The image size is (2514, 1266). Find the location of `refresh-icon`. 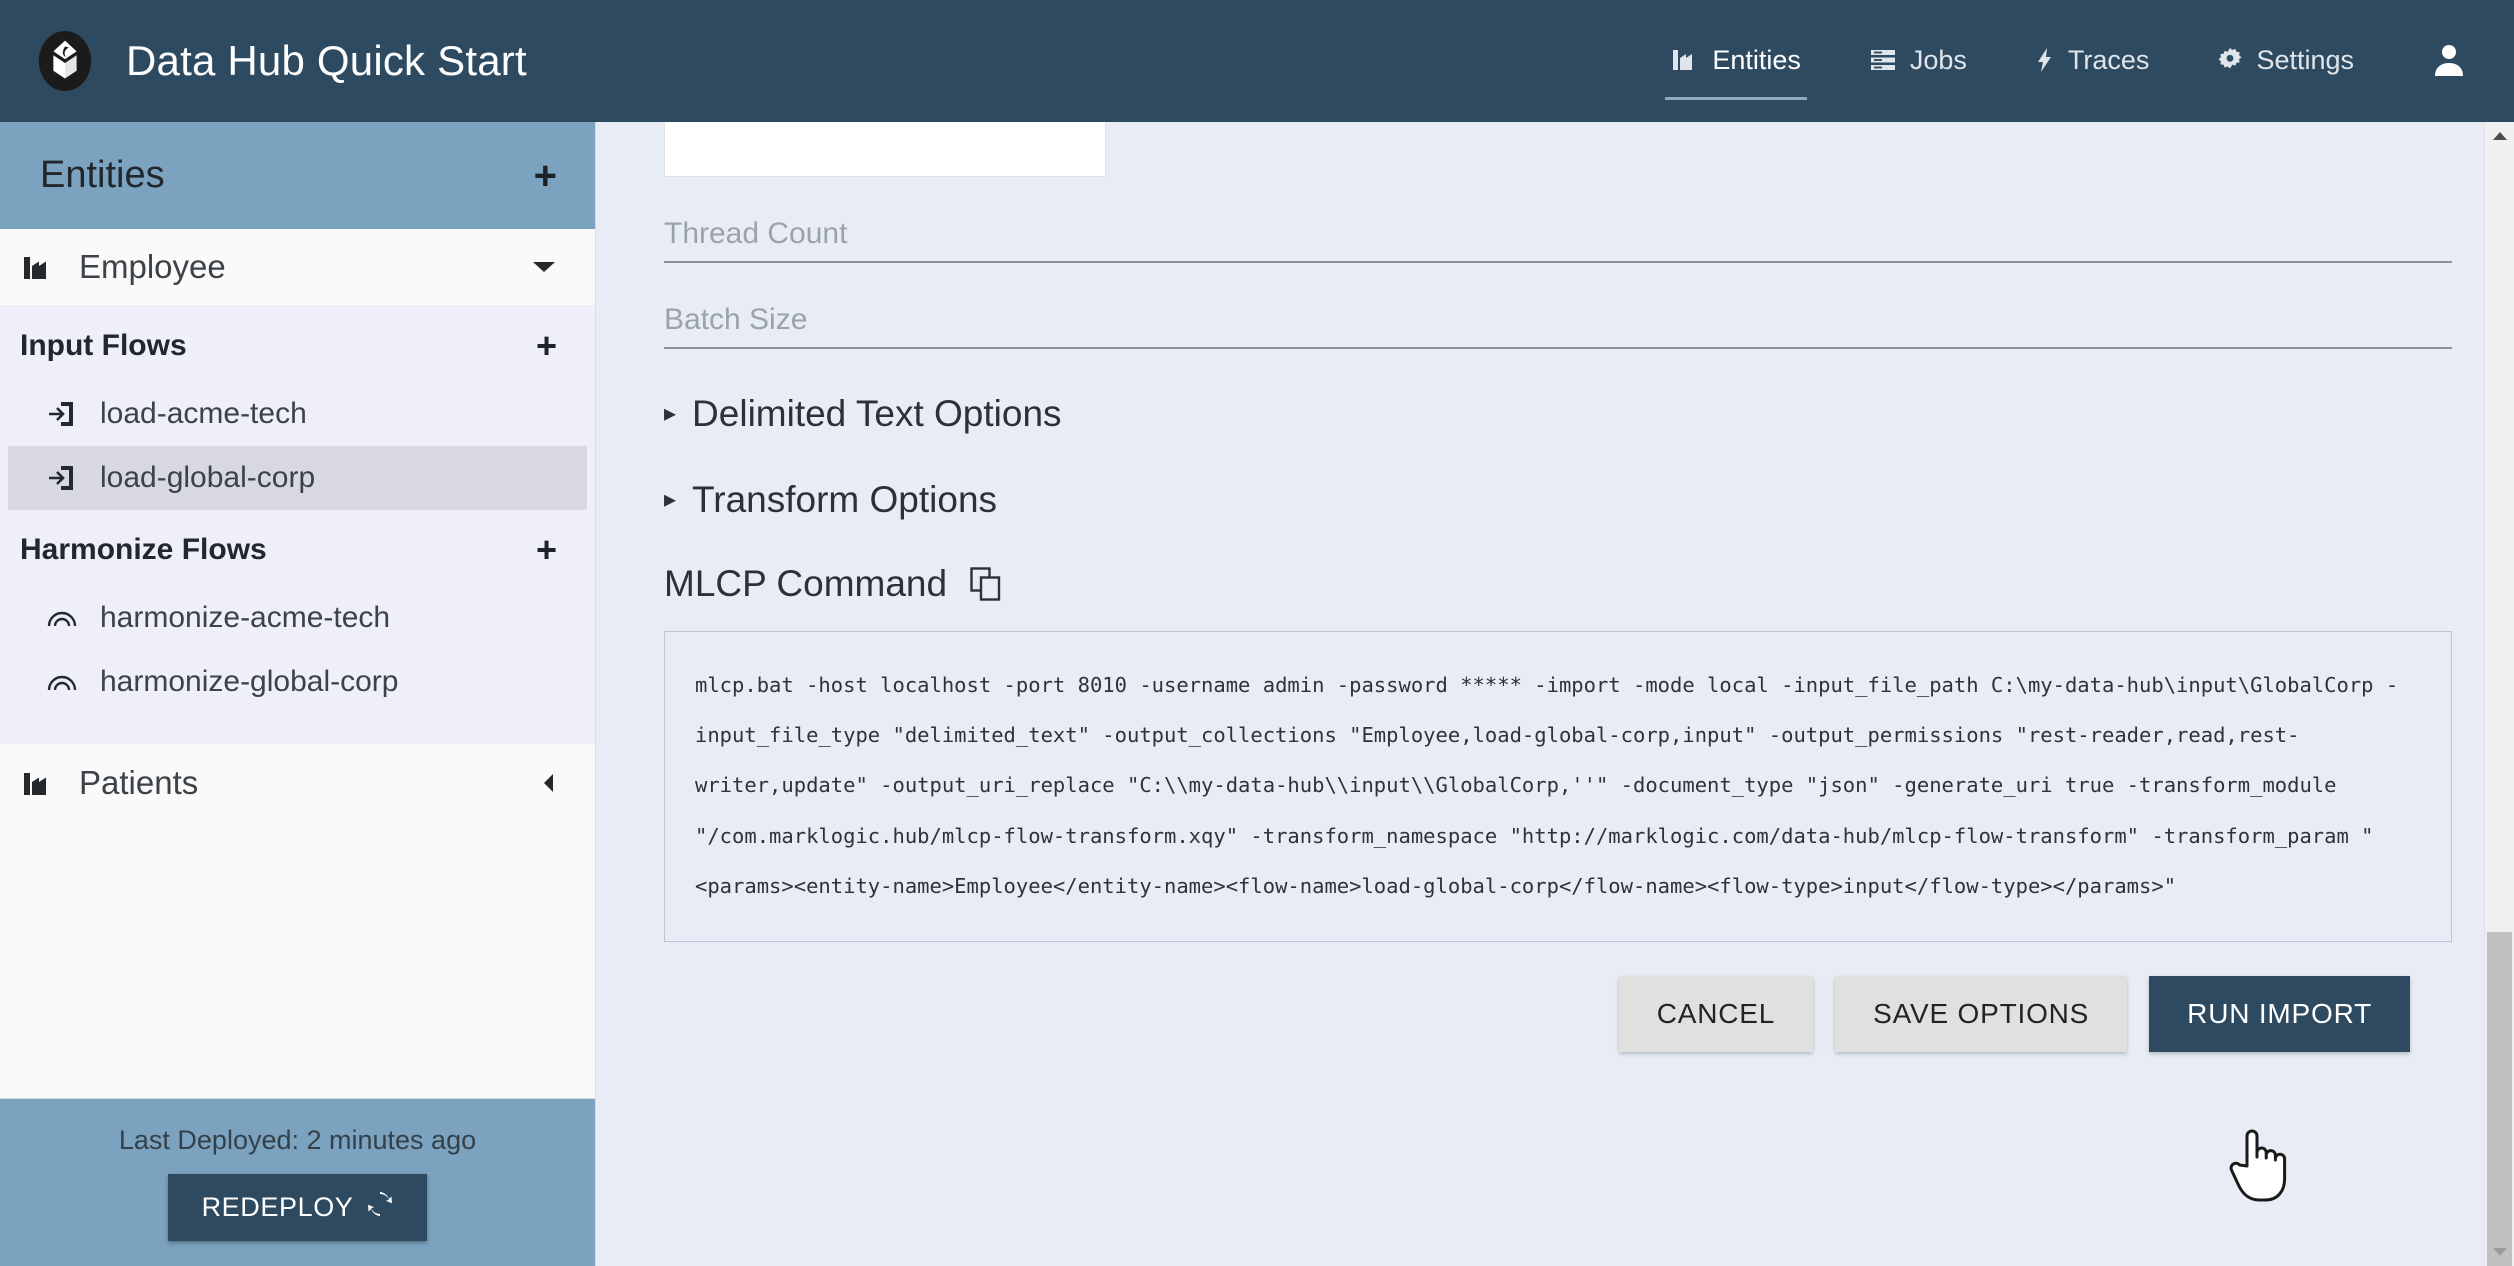

refresh-icon is located at coordinates (380, 1207).